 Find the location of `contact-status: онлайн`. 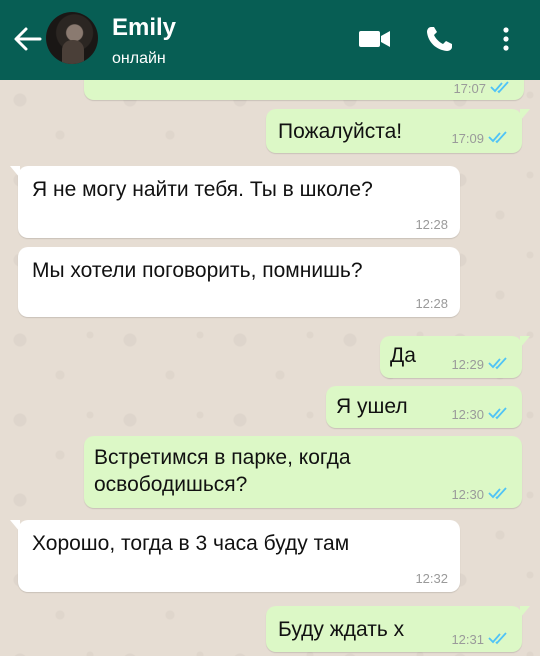

contact-status: онлайн is located at coordinates (139, 58).